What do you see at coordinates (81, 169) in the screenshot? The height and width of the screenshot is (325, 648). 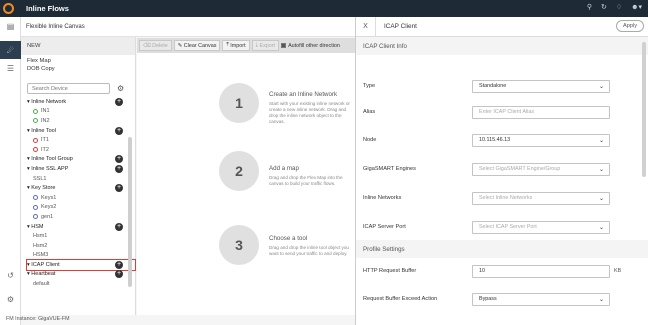 I see `tree-group: ▾ Inline SSL APP +` at bounding box center [81, 169].